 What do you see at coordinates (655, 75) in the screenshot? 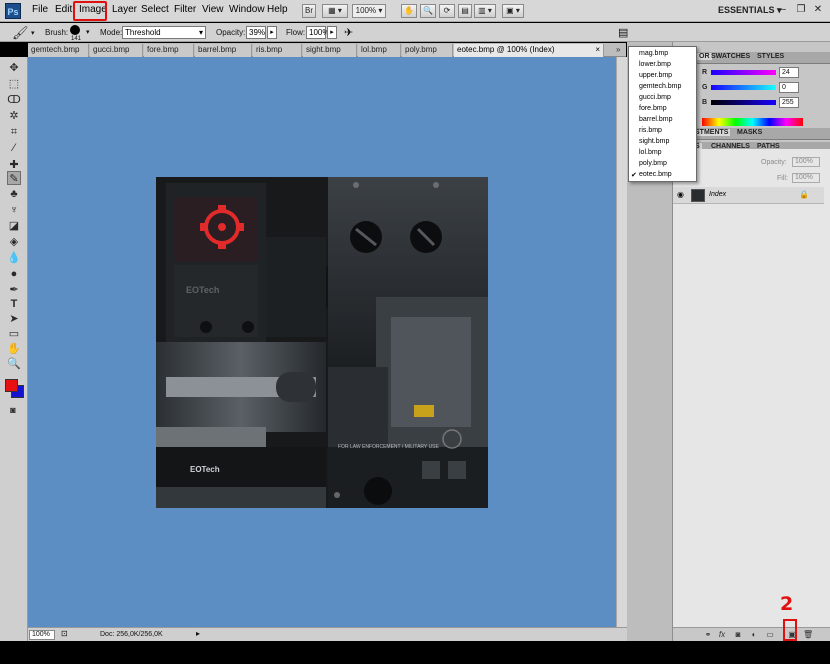
I see `dropdown-item-upper: upper.bmp` at bounding box center [655, 75].